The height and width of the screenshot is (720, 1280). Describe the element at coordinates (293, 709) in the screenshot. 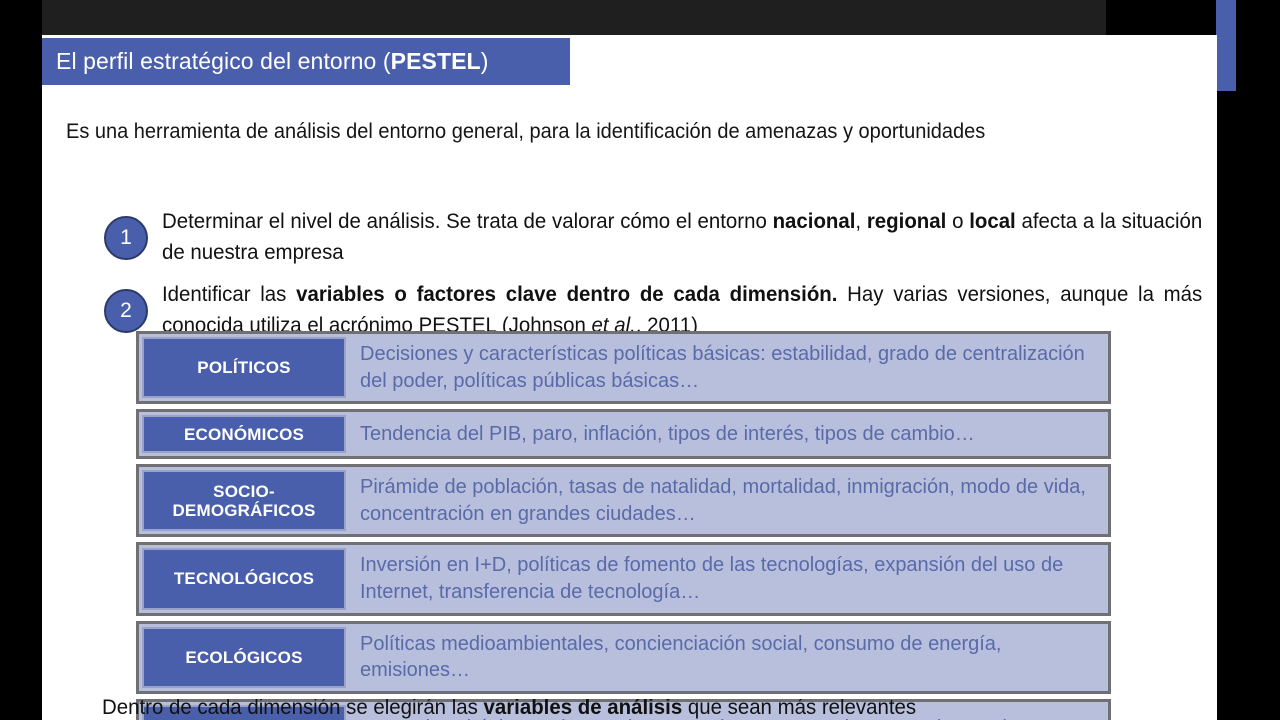

I see `bottom-prefix: Dentro de cada dimensión se elegirán las` at that location.